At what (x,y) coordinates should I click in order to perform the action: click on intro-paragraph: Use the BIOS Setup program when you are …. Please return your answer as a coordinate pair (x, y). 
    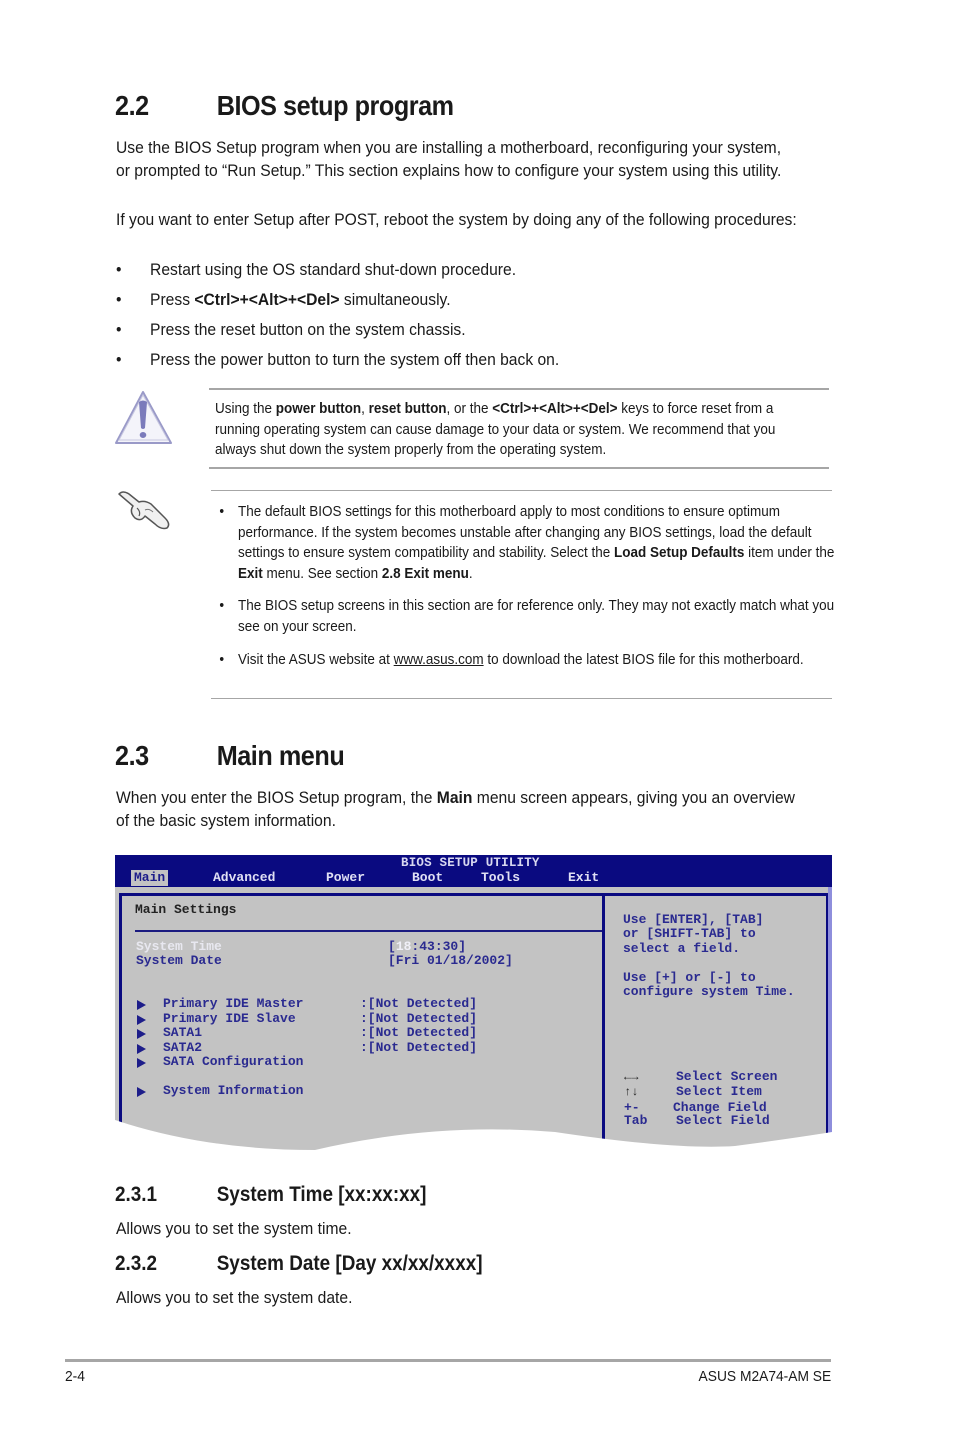
    Looking at the image, I should click on (449, 159).